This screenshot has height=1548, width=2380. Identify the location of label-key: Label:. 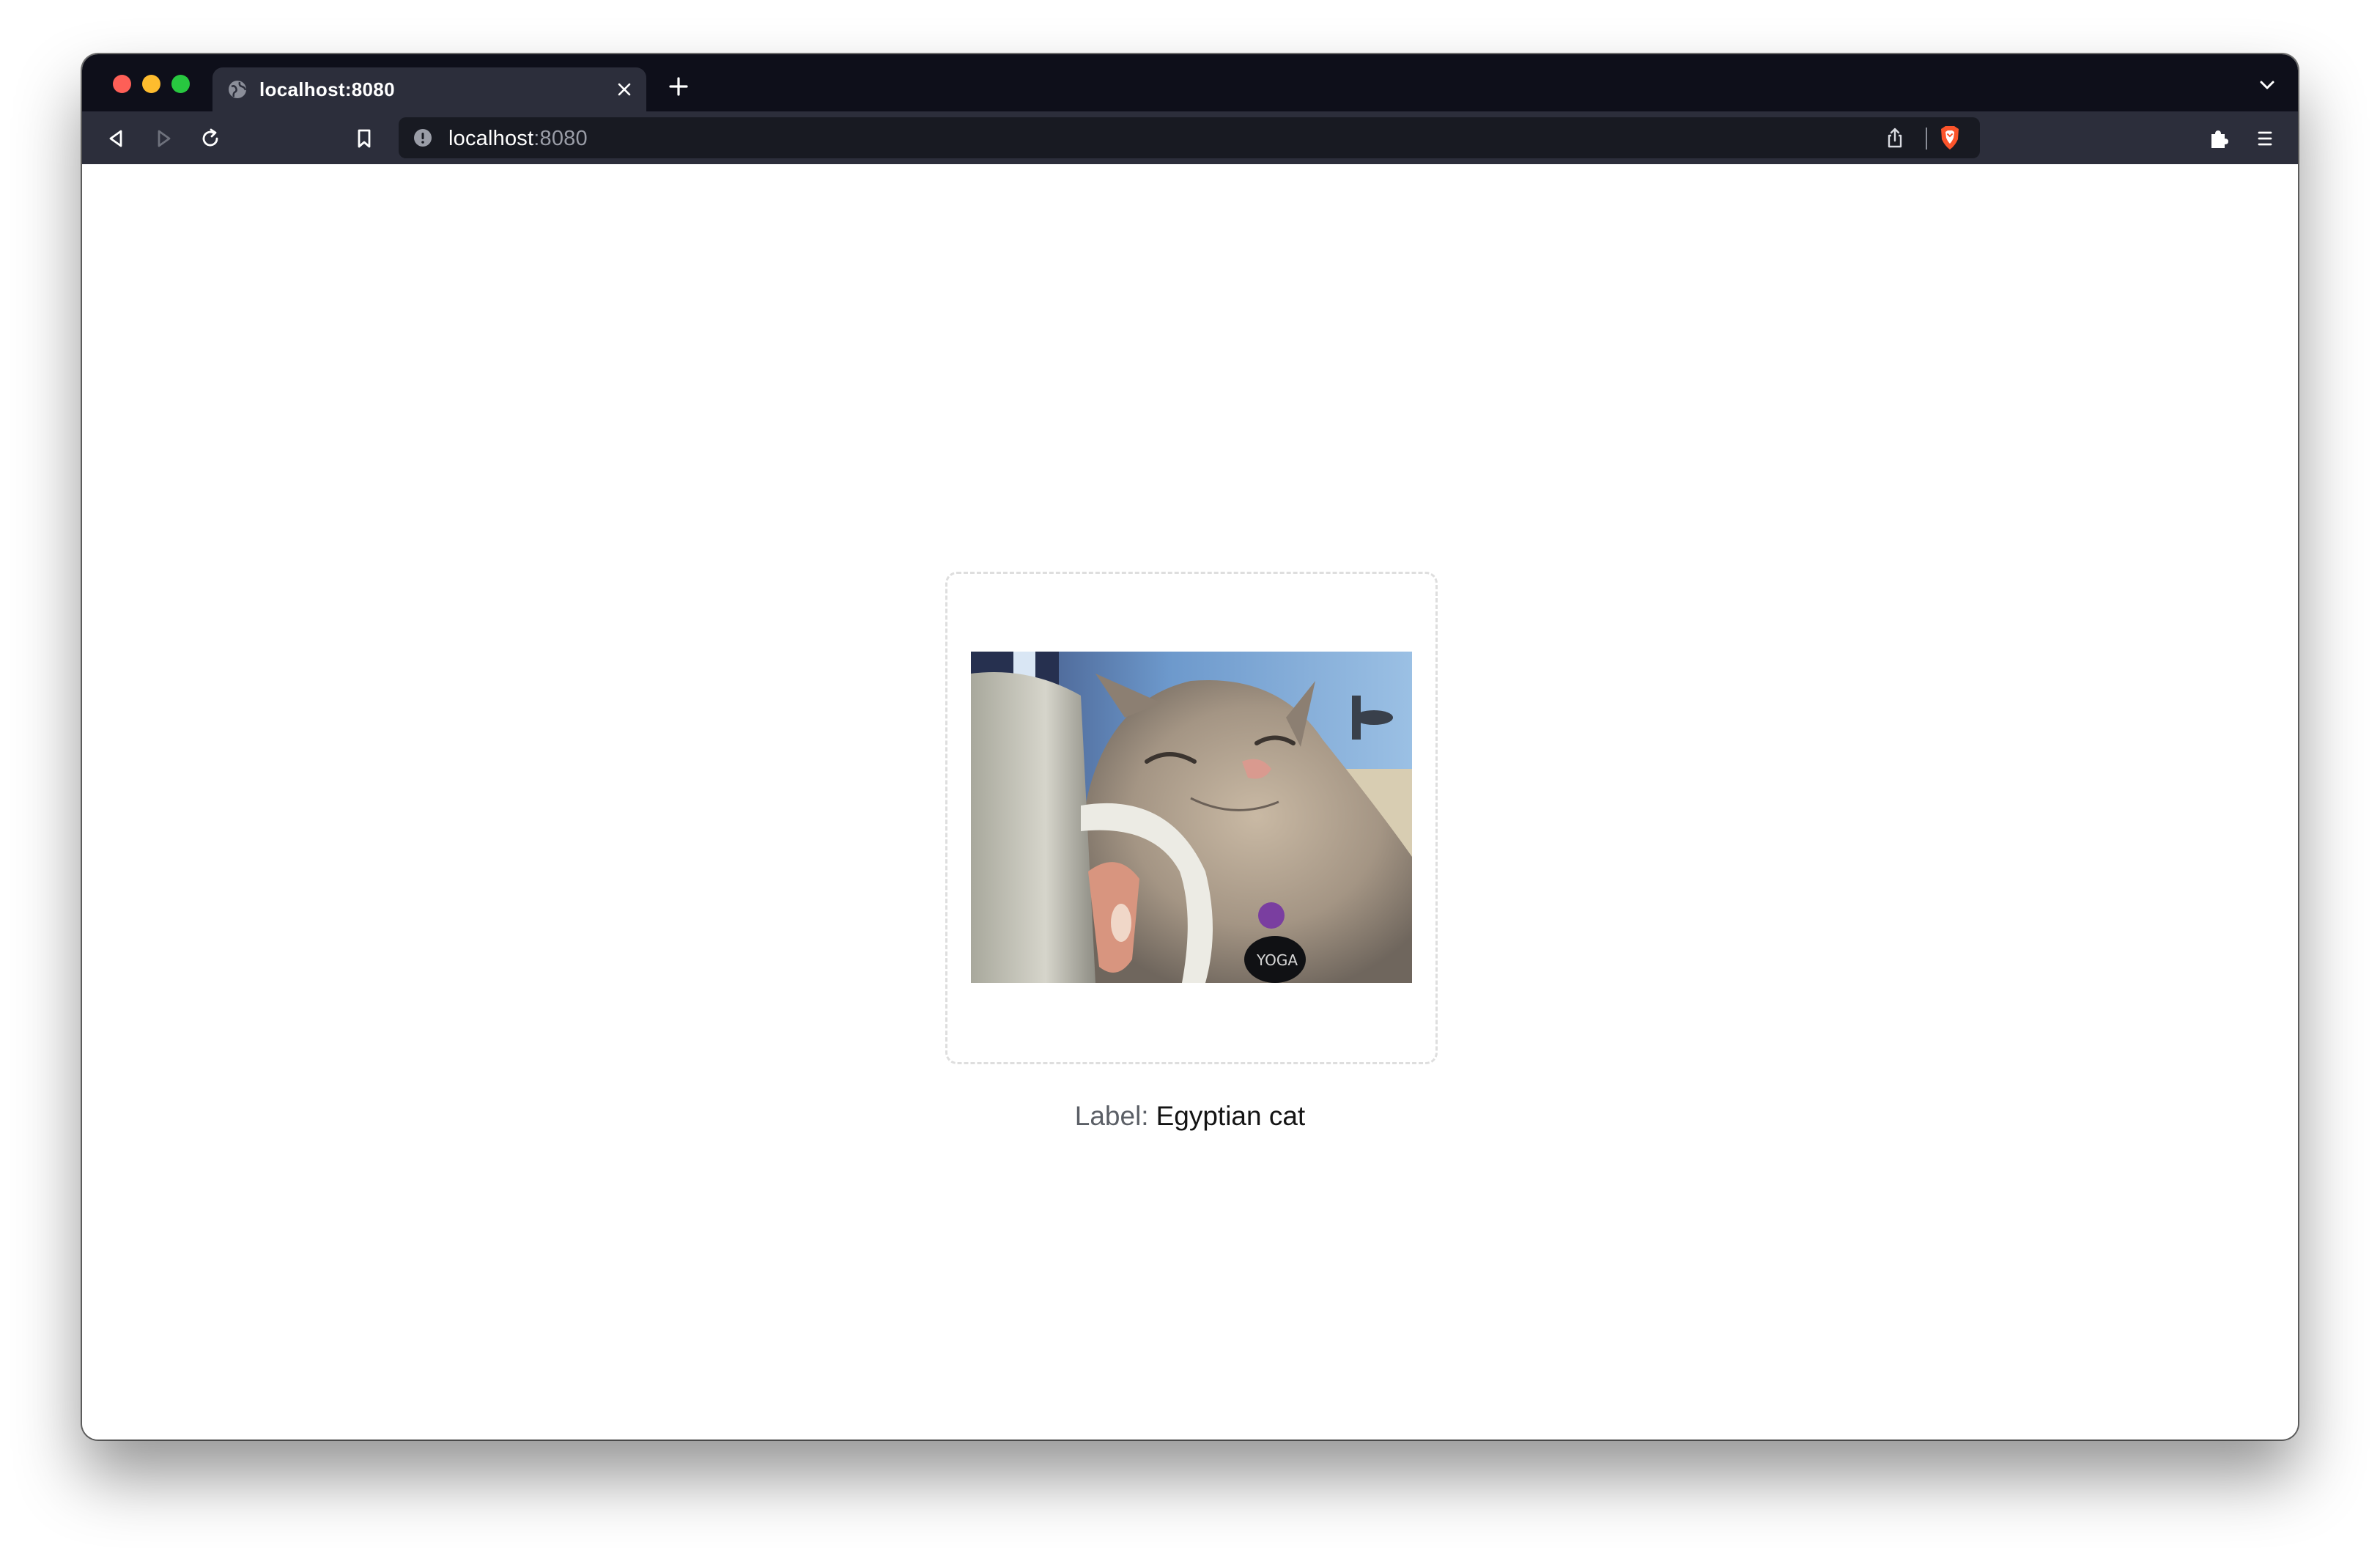
(1111, 1116).